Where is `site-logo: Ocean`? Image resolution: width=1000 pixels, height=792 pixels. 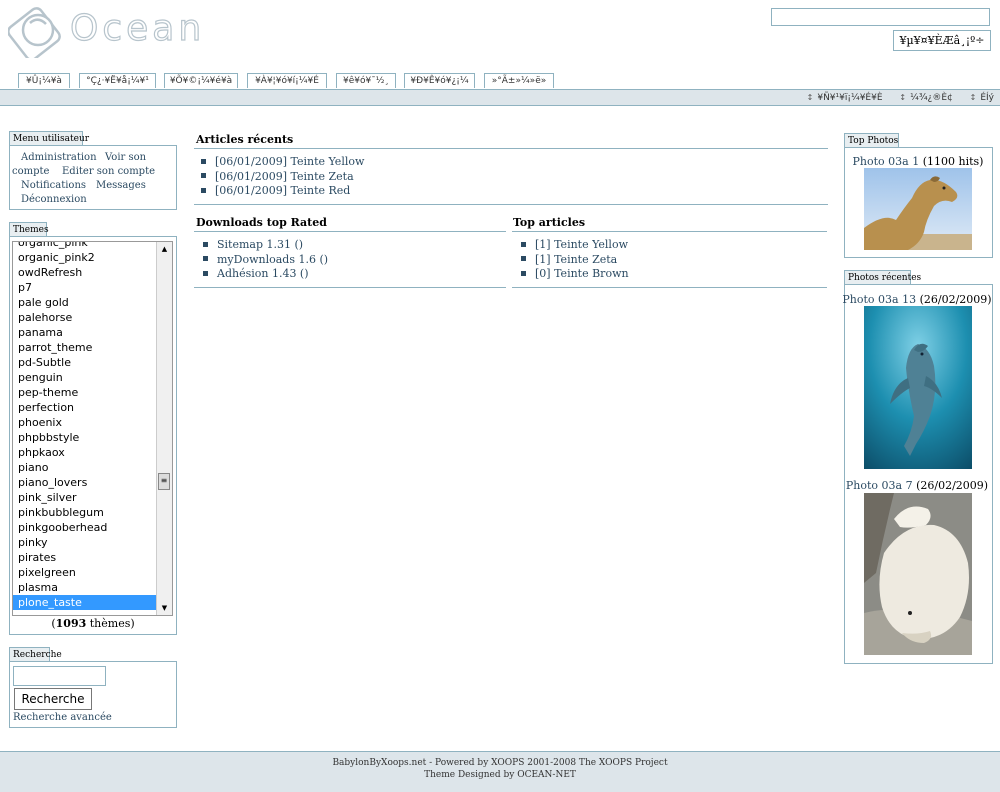
site-logo: Ocean is located at coordinates (108, 32).